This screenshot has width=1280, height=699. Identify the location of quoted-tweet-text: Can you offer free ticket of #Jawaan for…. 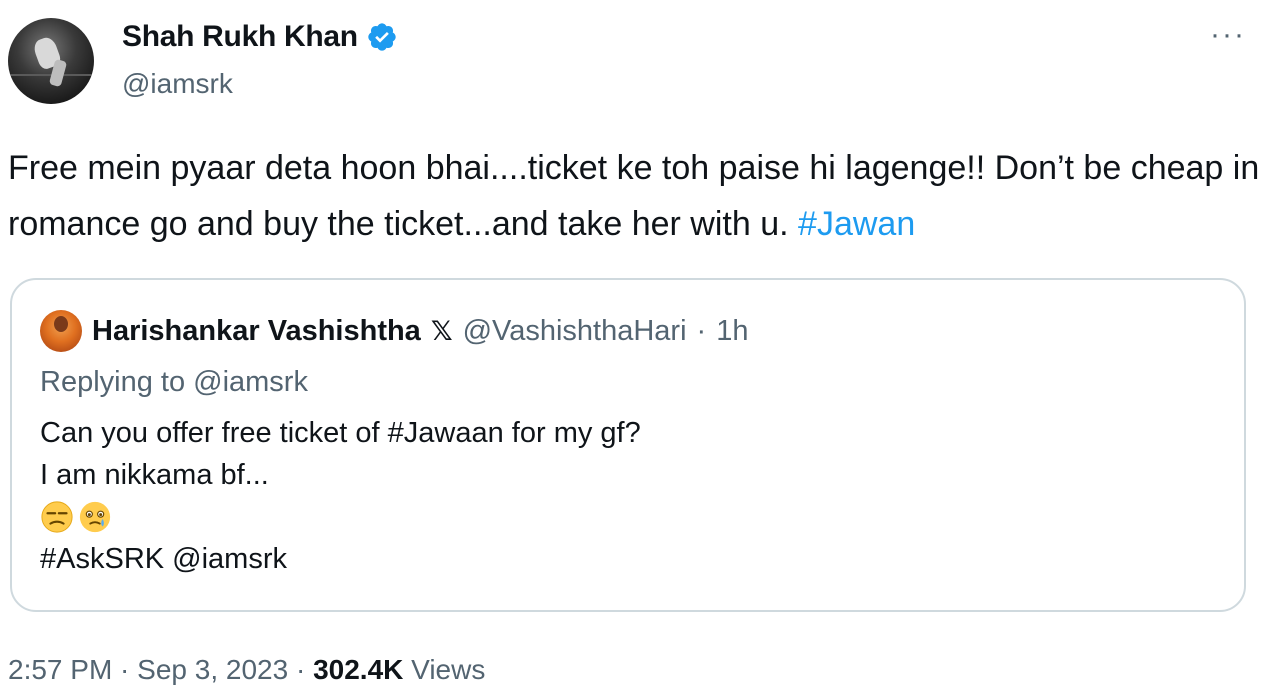
(340, 496).